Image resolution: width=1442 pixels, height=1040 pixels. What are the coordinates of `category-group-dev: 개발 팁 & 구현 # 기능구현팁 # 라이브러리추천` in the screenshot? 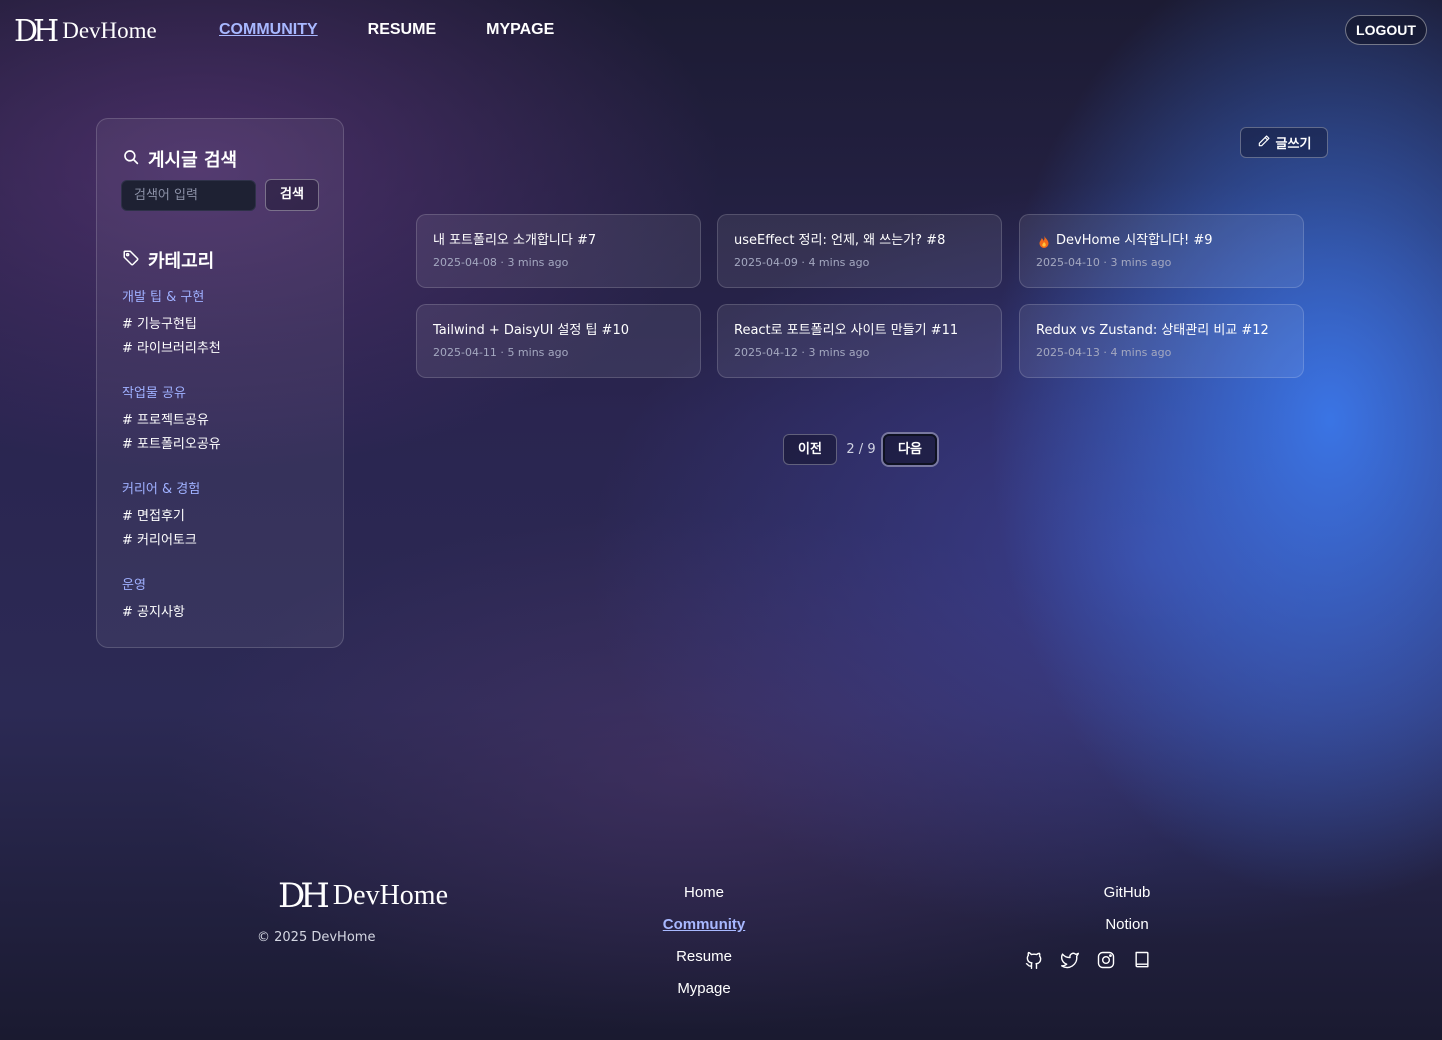 It's located at (171, 325).